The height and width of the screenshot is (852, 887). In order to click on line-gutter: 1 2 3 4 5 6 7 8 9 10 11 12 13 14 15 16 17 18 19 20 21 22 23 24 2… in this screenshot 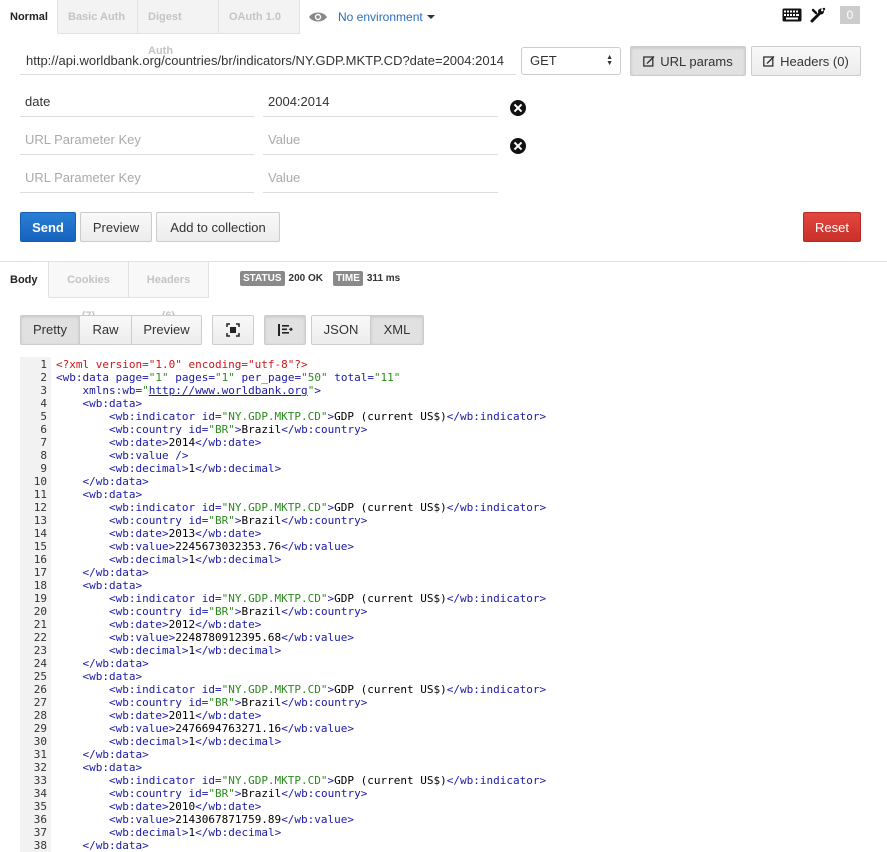, I will do `click(35, 604)`.